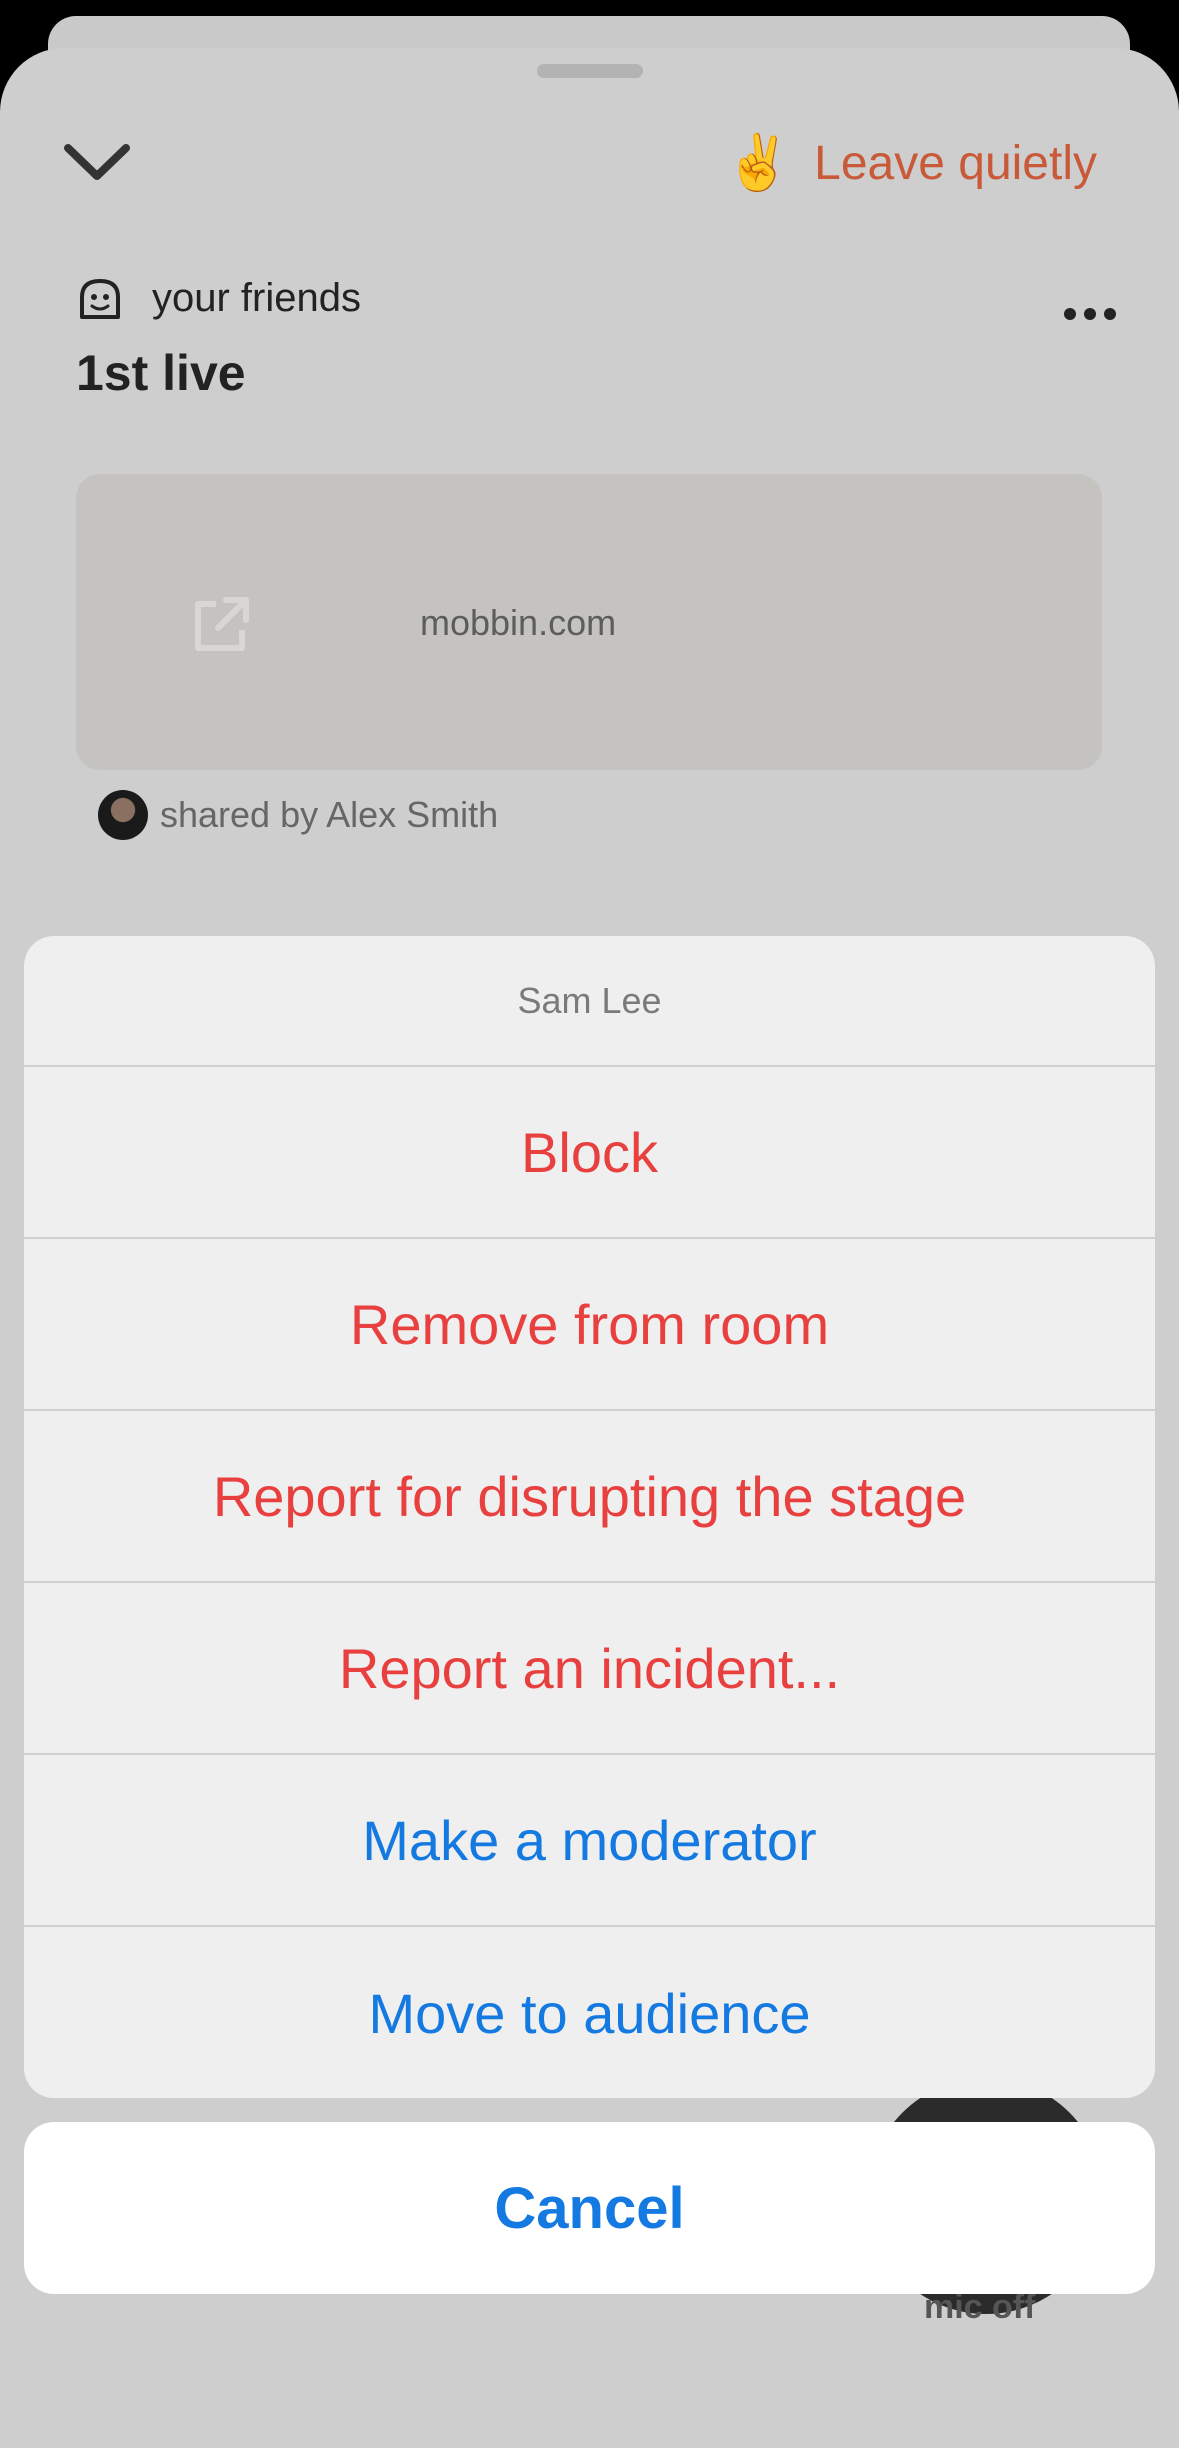 The height and width of the screenshot is (2448, 1179). What do you see at coordinates (97, 163) in the screenshot?
I see `chevron-down-icon` at bounding box center [97, 163].